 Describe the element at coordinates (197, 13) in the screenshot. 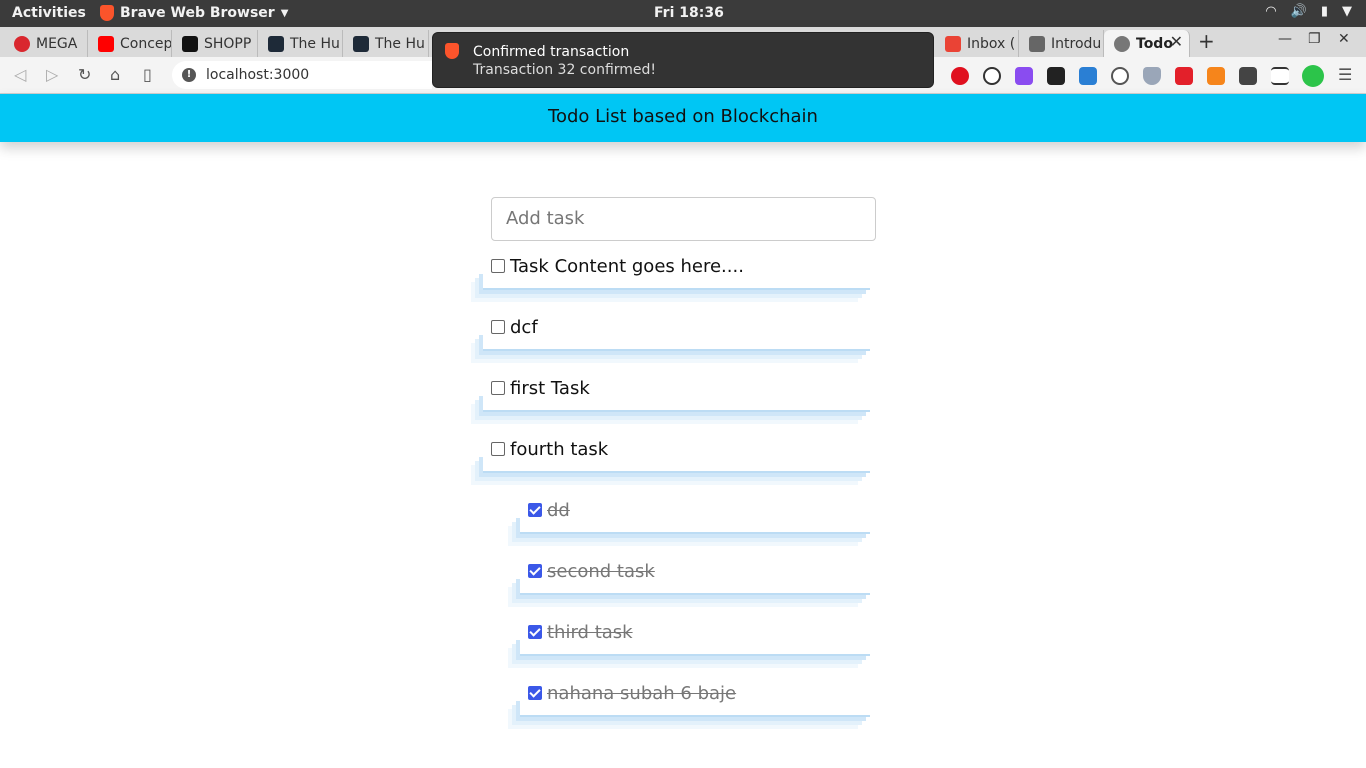

I see `app-name: Brave Web Browser` at that location.